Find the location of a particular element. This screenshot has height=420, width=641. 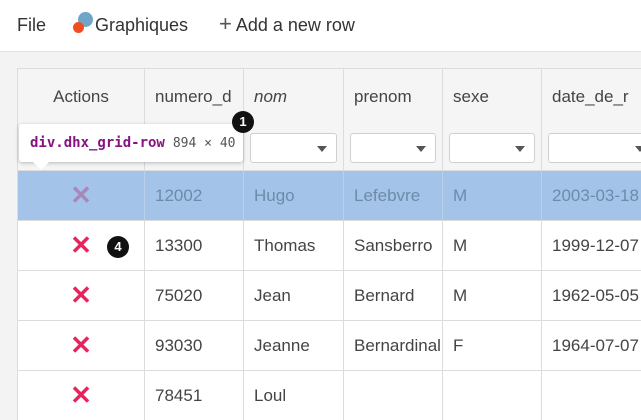

header-prenom: prenom is located at coordinates (393, 97).